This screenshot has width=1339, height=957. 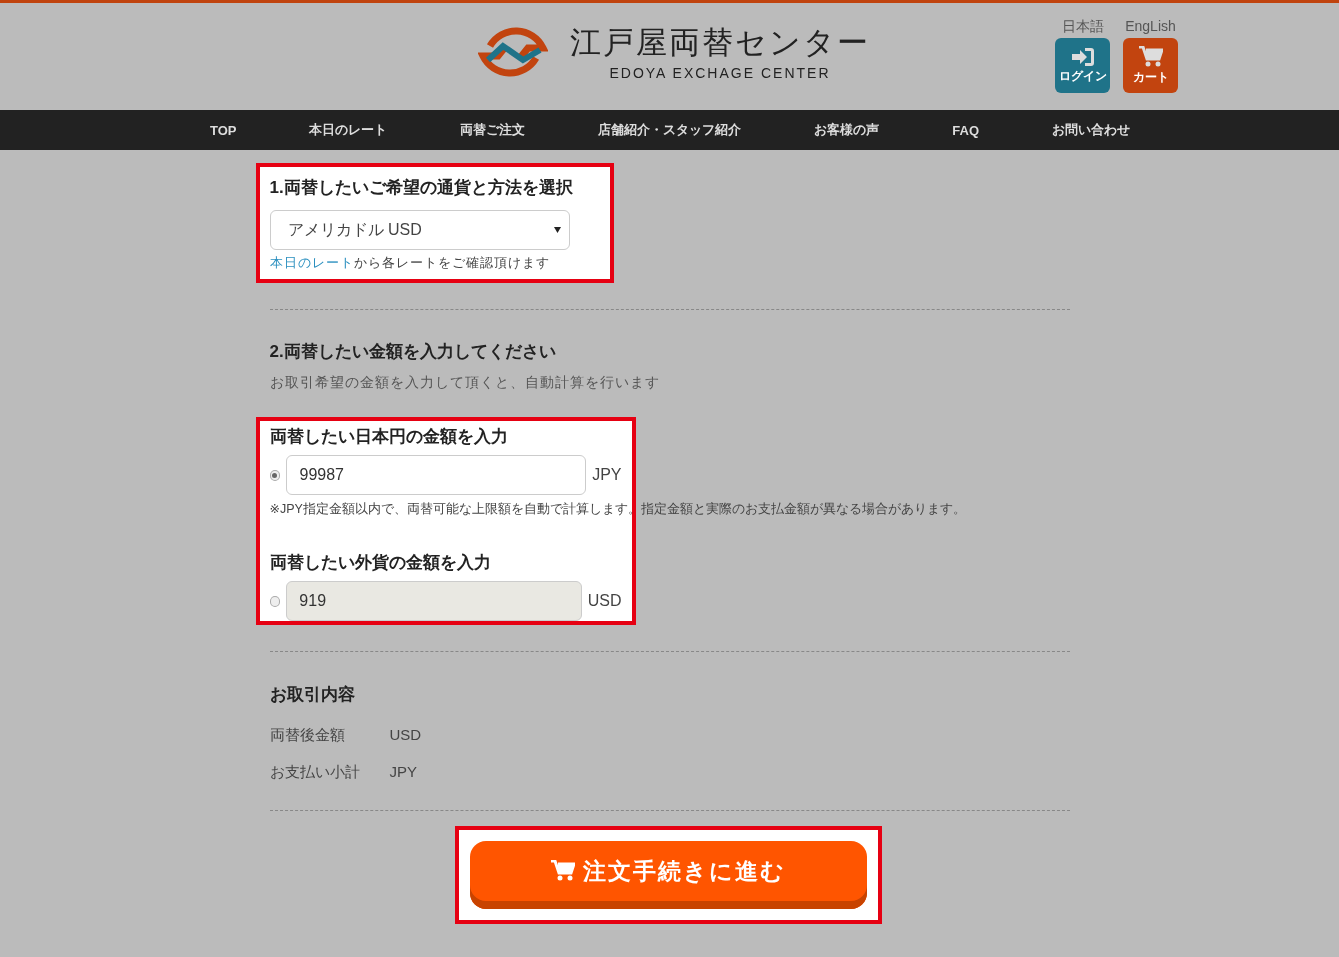 What do you see at coordinates (389, 437) in the screenshot?
I see `field-label: 両替したい日本円の金額を入力` at bounding box center [389, 437].